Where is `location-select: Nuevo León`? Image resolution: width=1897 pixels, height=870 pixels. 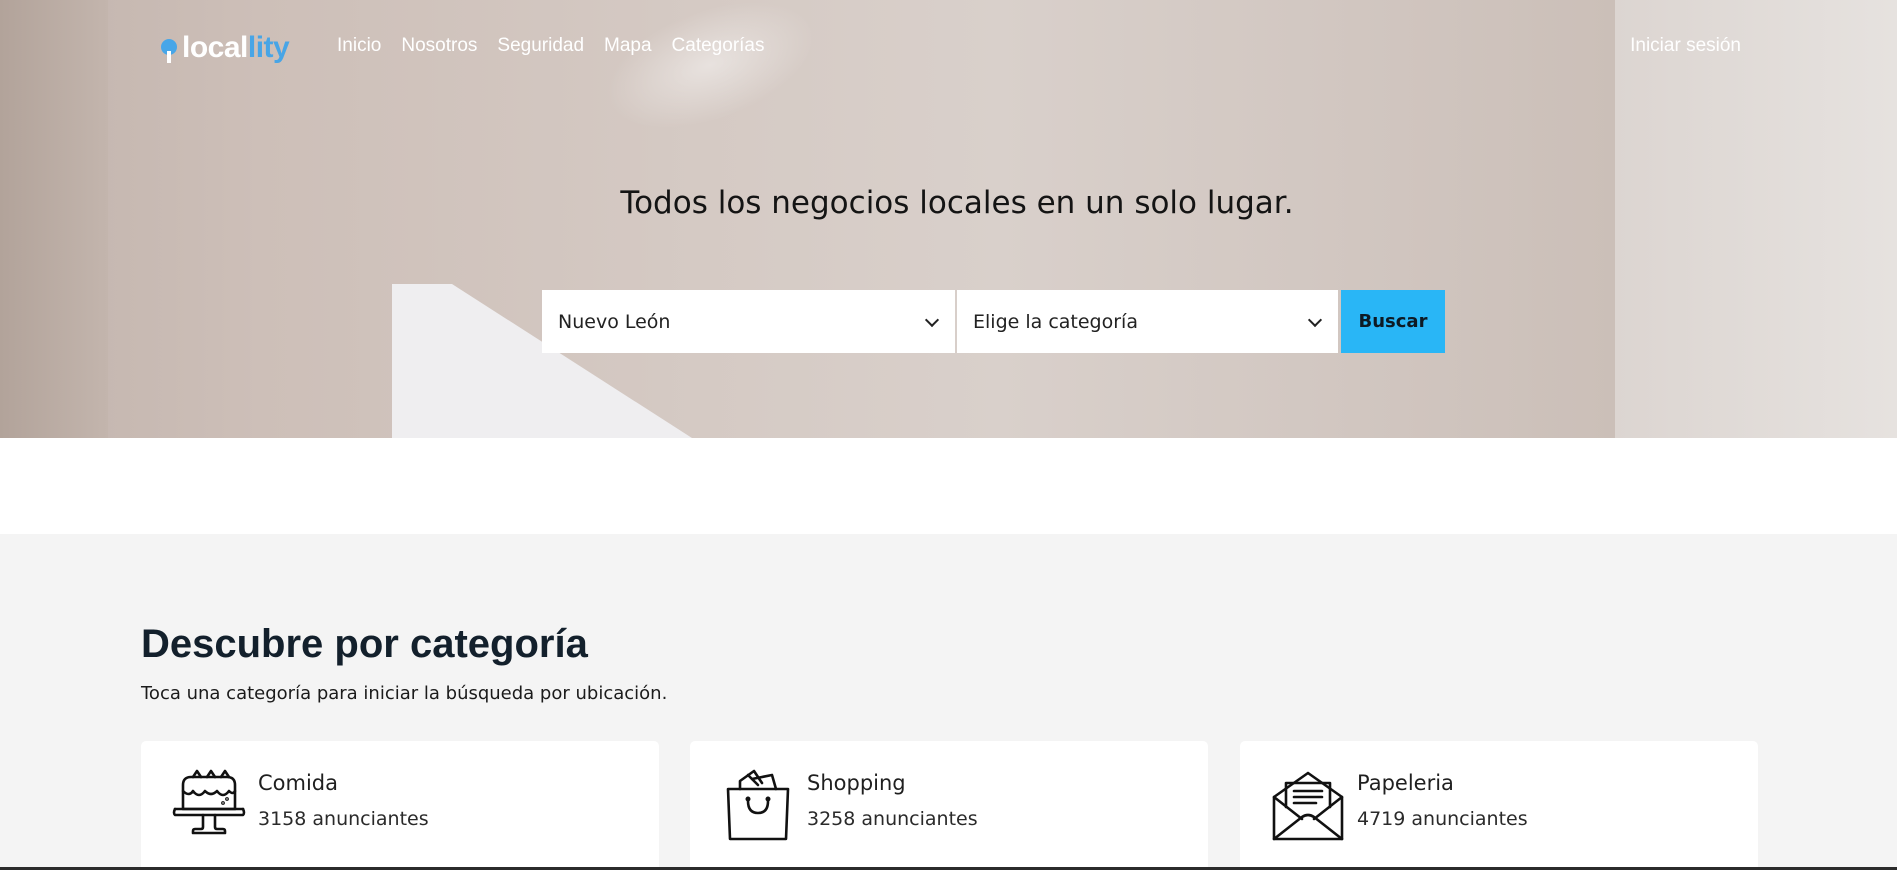 location-select: Nuevo León is located at coordinates (748, 321).